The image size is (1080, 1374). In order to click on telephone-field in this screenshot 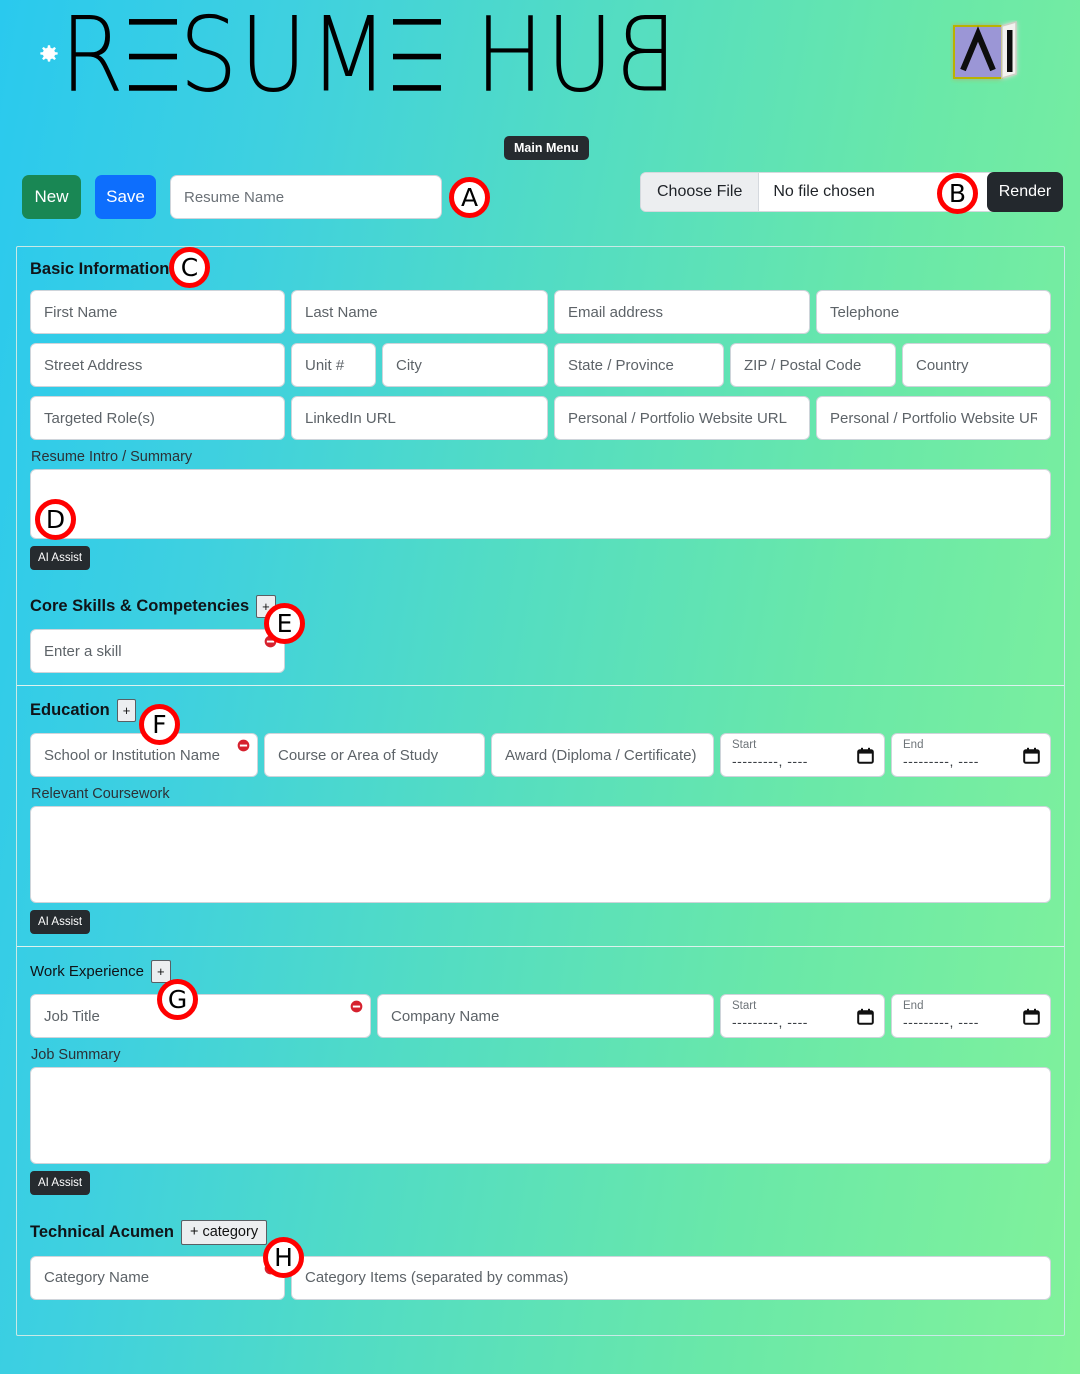, I will do `click(933, 312)`.